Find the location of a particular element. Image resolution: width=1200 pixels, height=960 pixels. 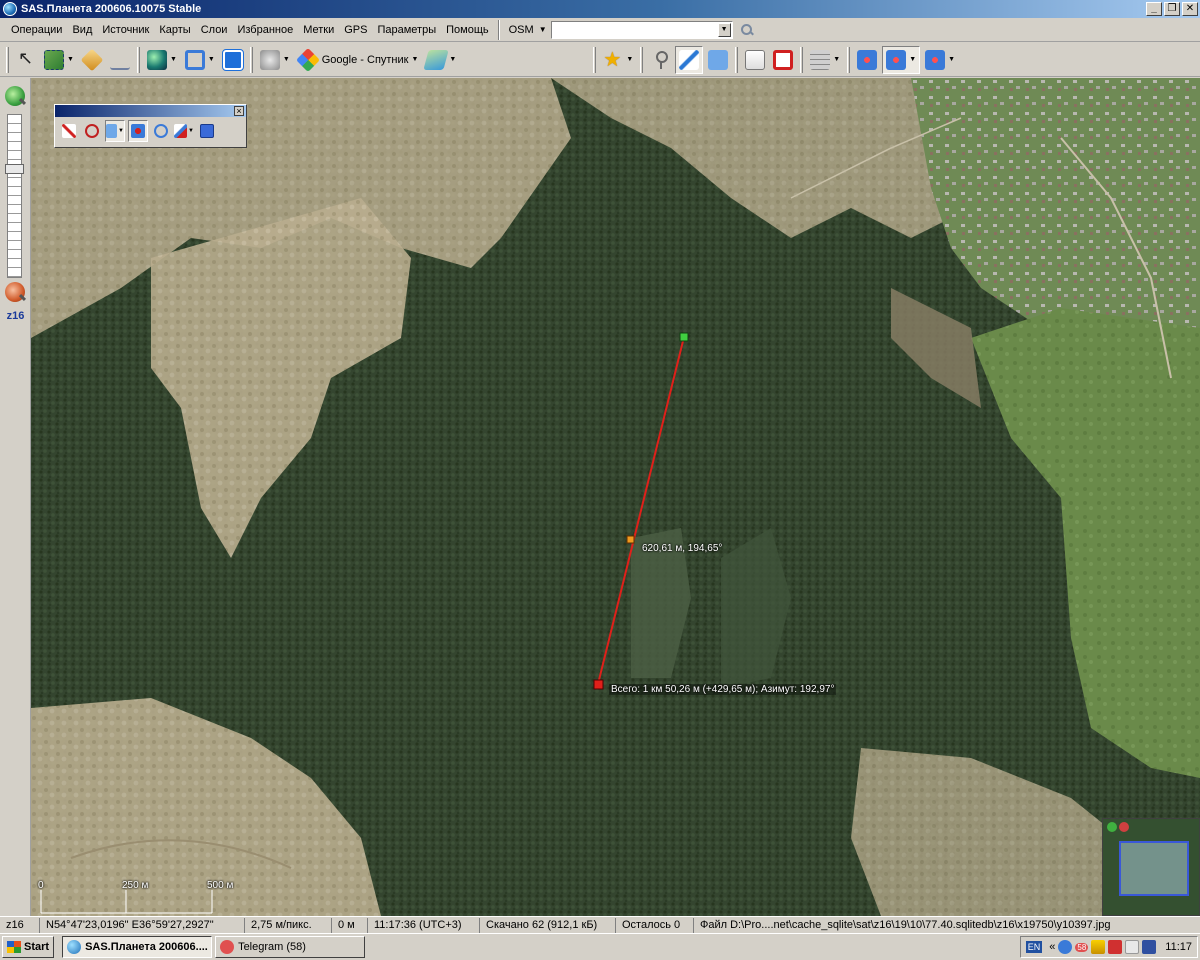

zoom-in-button is located at coordinates (15, 96).